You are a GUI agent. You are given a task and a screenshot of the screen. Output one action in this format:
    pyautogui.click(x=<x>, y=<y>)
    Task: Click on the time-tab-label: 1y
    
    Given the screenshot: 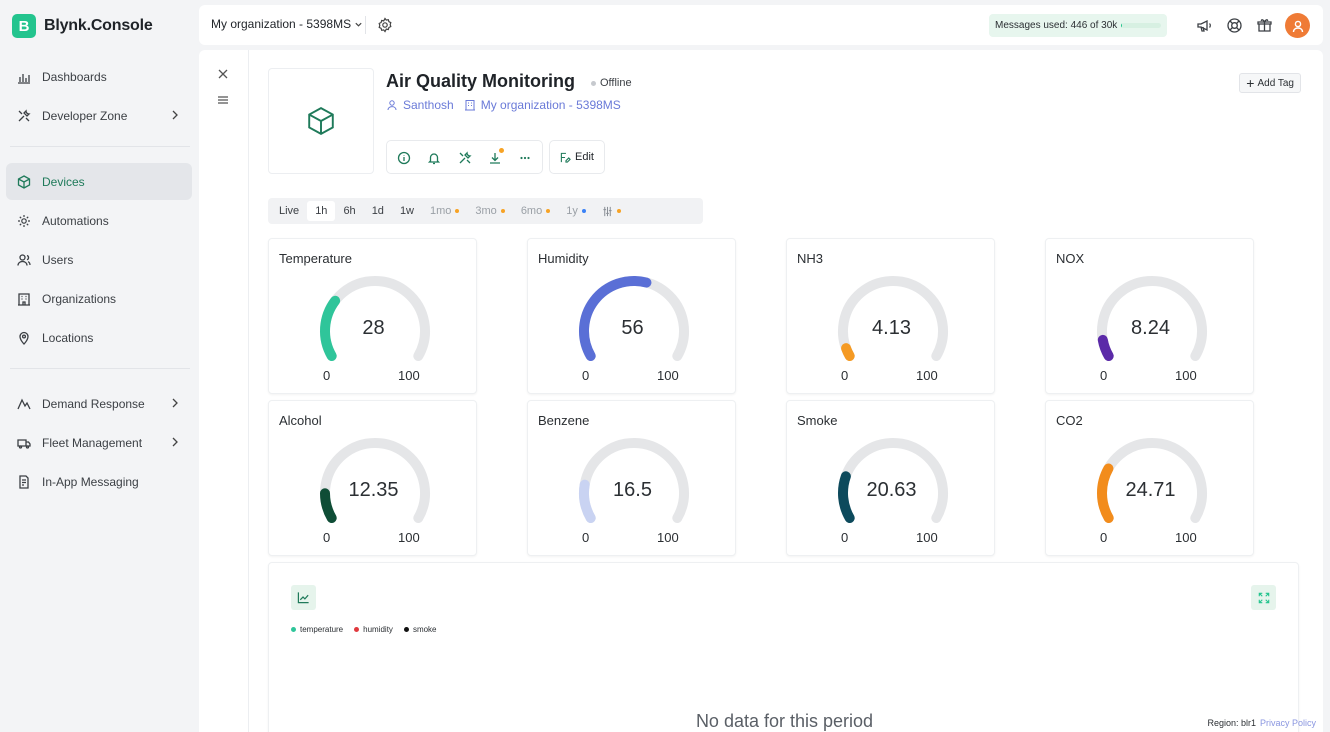 What is the action you would take?
    pyautogui.click(x=572, y=211)
    